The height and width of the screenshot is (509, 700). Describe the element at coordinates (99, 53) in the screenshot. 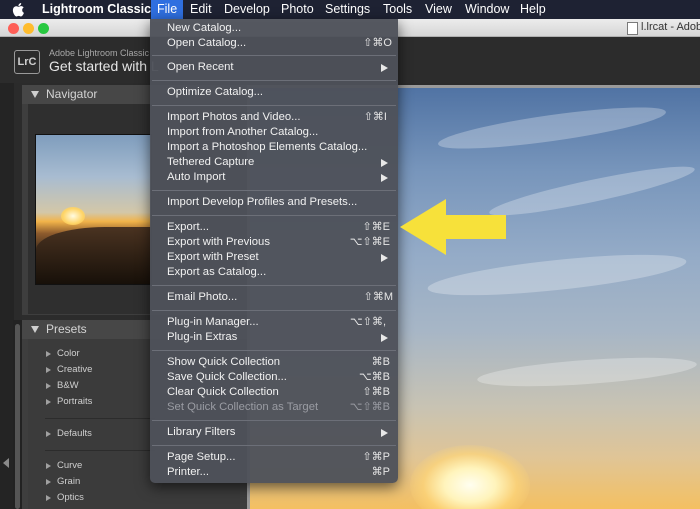

I see `brand-name: Adobe Lightroom Classic` at that location.